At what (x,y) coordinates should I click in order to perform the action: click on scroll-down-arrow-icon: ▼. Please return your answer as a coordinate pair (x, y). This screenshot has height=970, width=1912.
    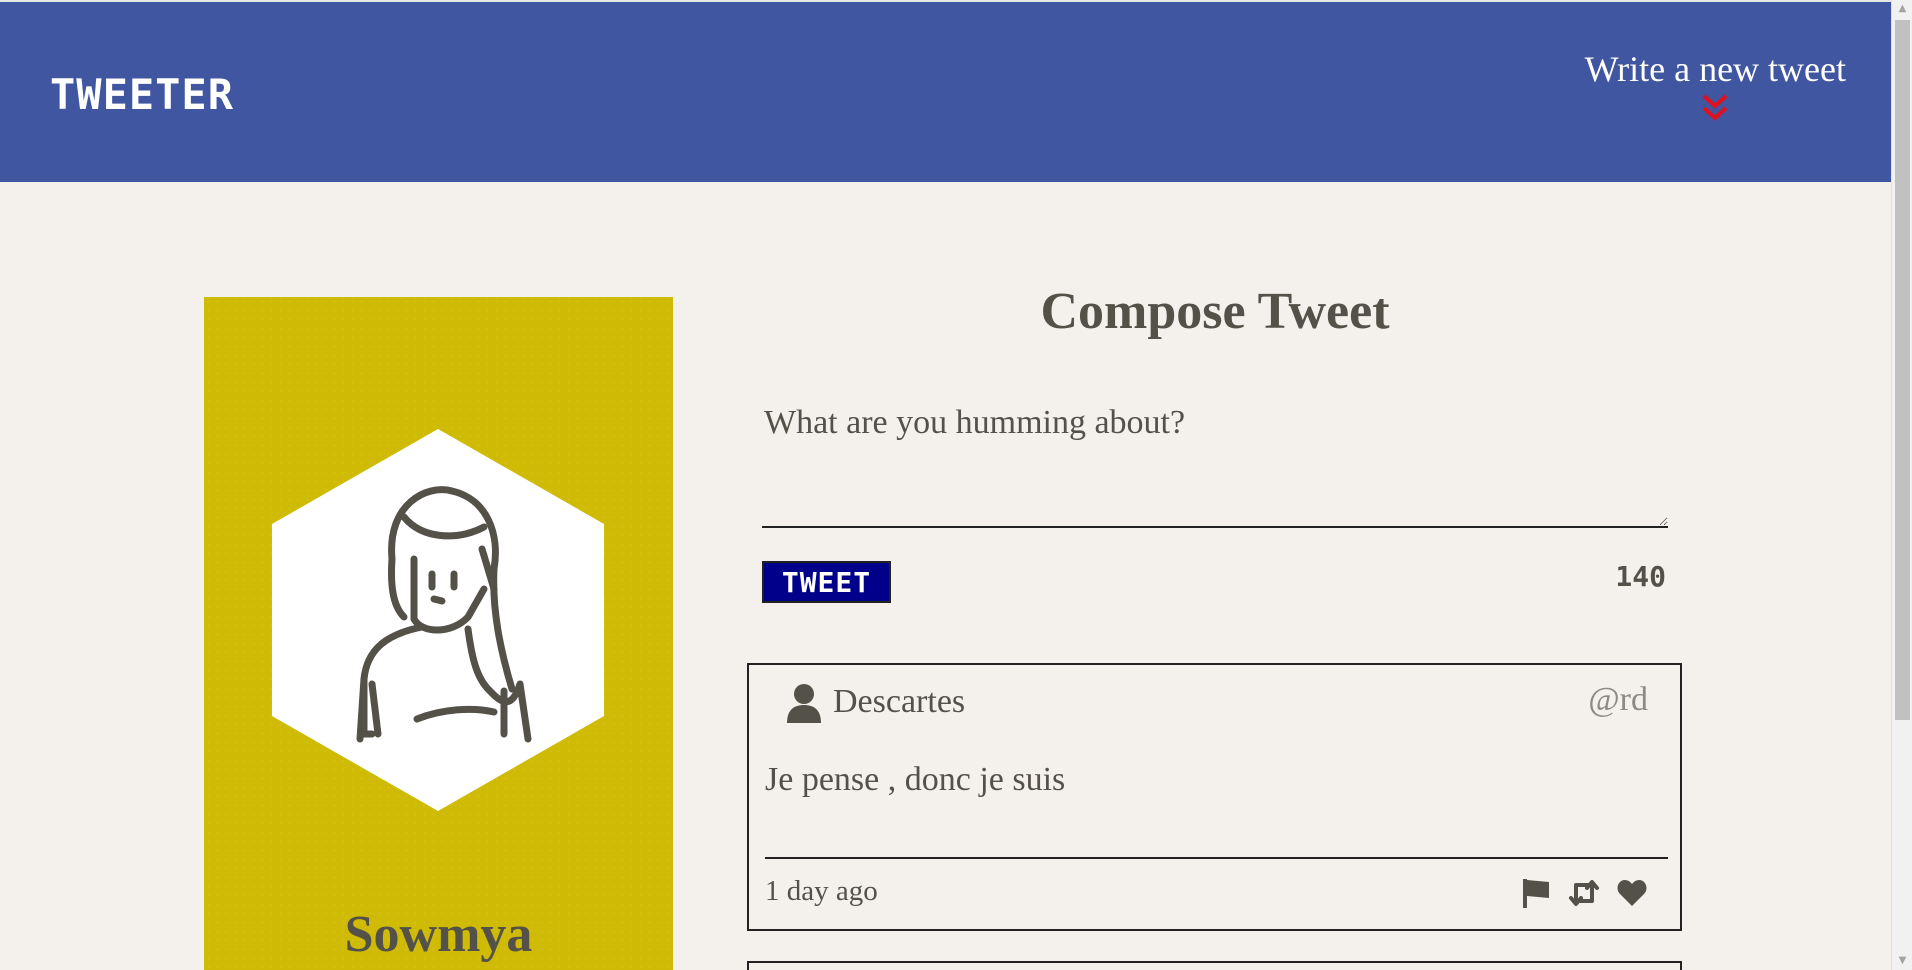
    Looking at the image, I should click on (1902, 961).